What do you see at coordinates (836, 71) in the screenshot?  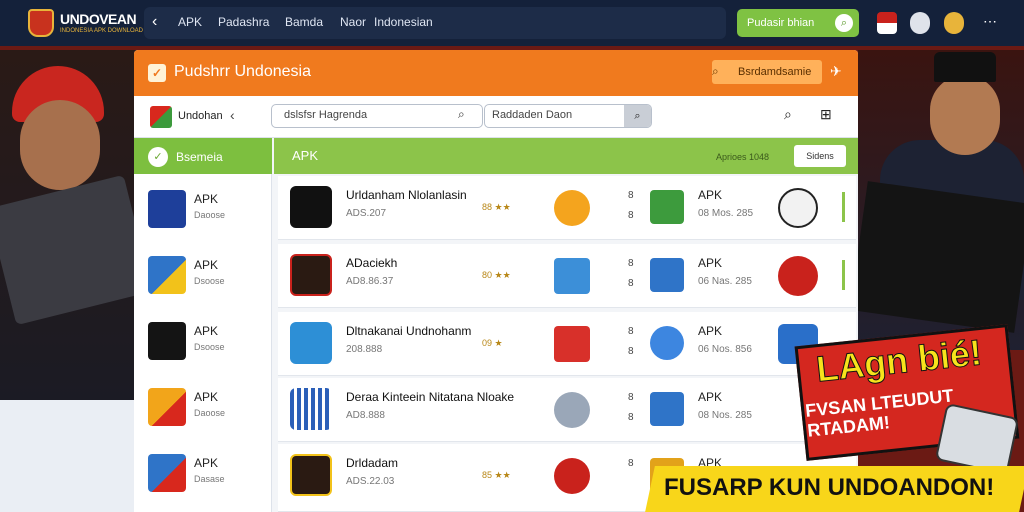 I see `send-icon: ✈` at bounding box center [836, 71].